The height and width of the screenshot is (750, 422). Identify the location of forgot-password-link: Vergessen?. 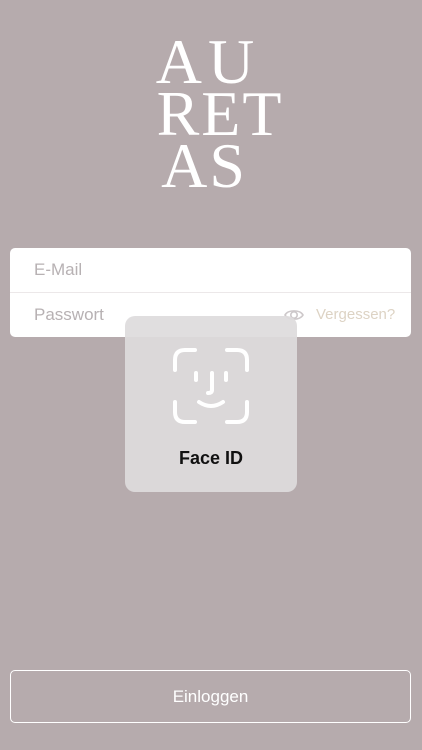
(355, 315).